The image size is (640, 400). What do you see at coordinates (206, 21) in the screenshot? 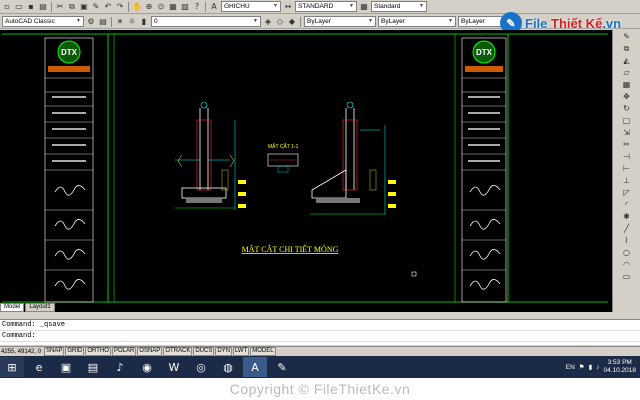
I see `layer-select: 0 ▼` at bounding box center [206, 21].